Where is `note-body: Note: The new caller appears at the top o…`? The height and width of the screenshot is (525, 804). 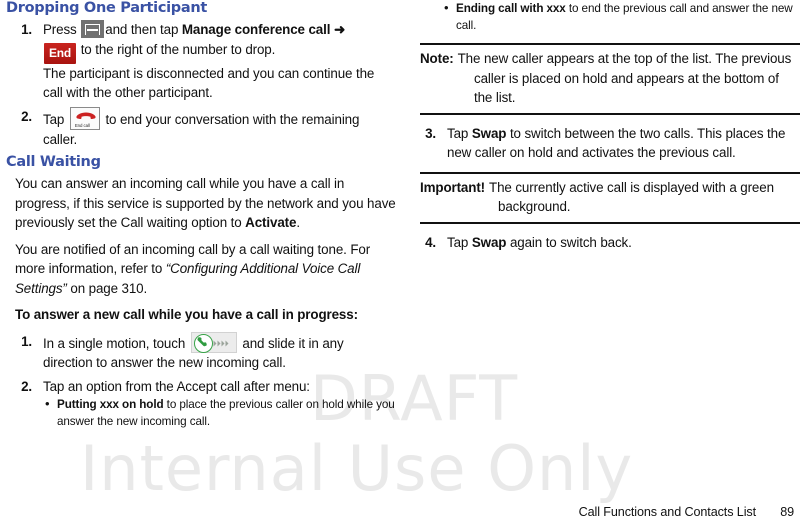 note-body: Note: The new caller appears at the top o… is located at coordinates (610, 79).